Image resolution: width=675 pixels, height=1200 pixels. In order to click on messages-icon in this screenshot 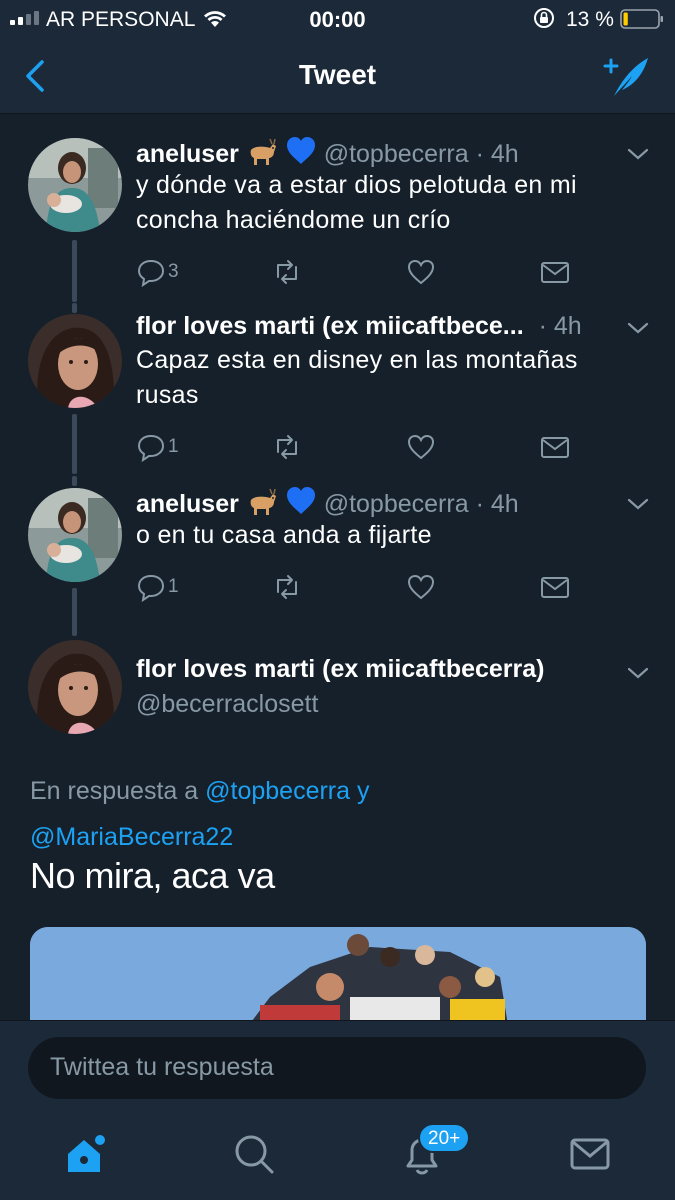, I will do `click(590, 1154)`.